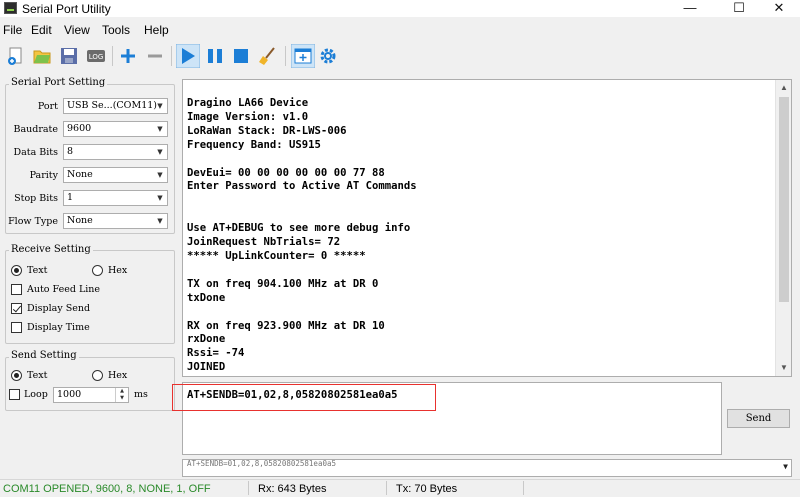  Describe the element at coordinates (304, 397) in the screenshot. I see `highlight-annotation` at that location.